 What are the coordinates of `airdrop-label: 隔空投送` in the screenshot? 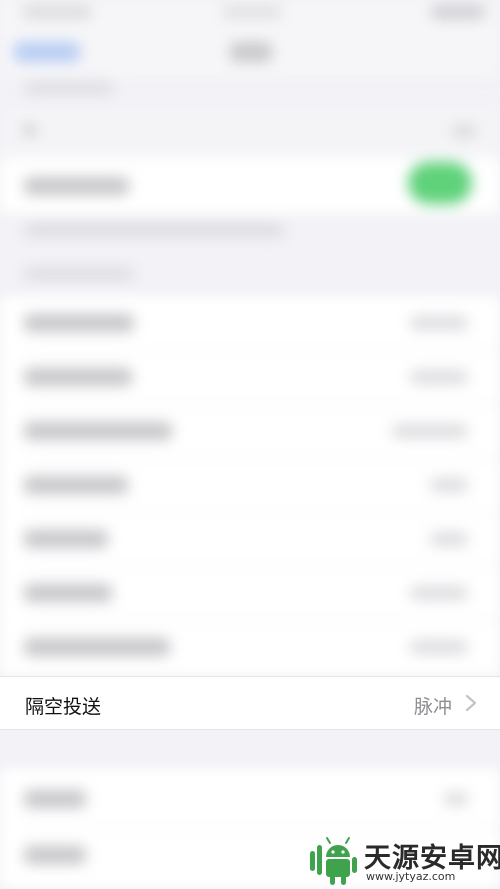 It's located at (63, 707).